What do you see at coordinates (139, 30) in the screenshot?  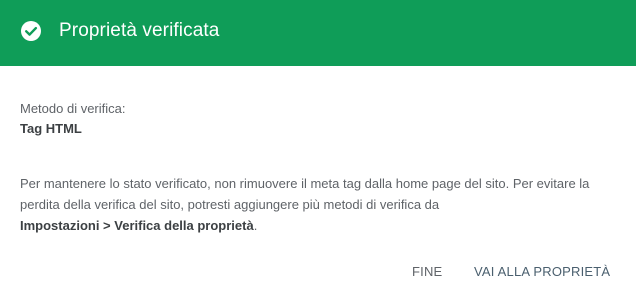 I see `dialog-title: Proprietà verificata` at bounding box center [139, 30].